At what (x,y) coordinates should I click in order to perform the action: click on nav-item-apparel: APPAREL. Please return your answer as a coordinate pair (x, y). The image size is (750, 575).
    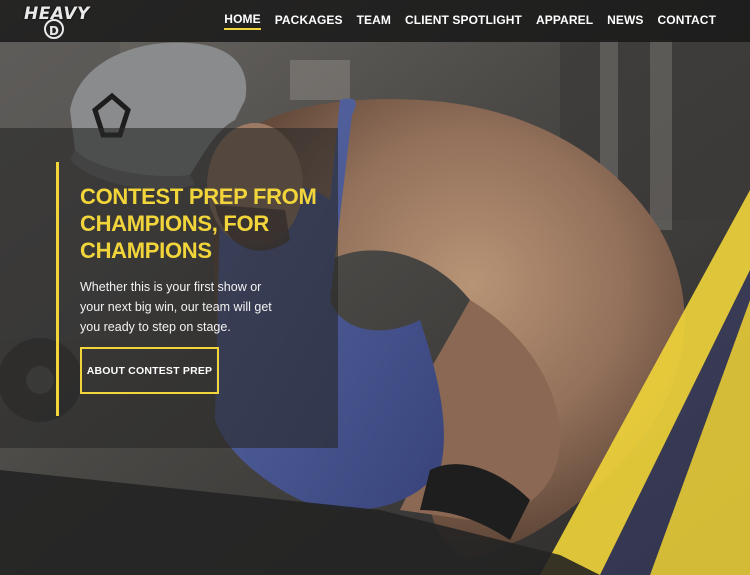
    Looking at the image, I should click on (564, 21).